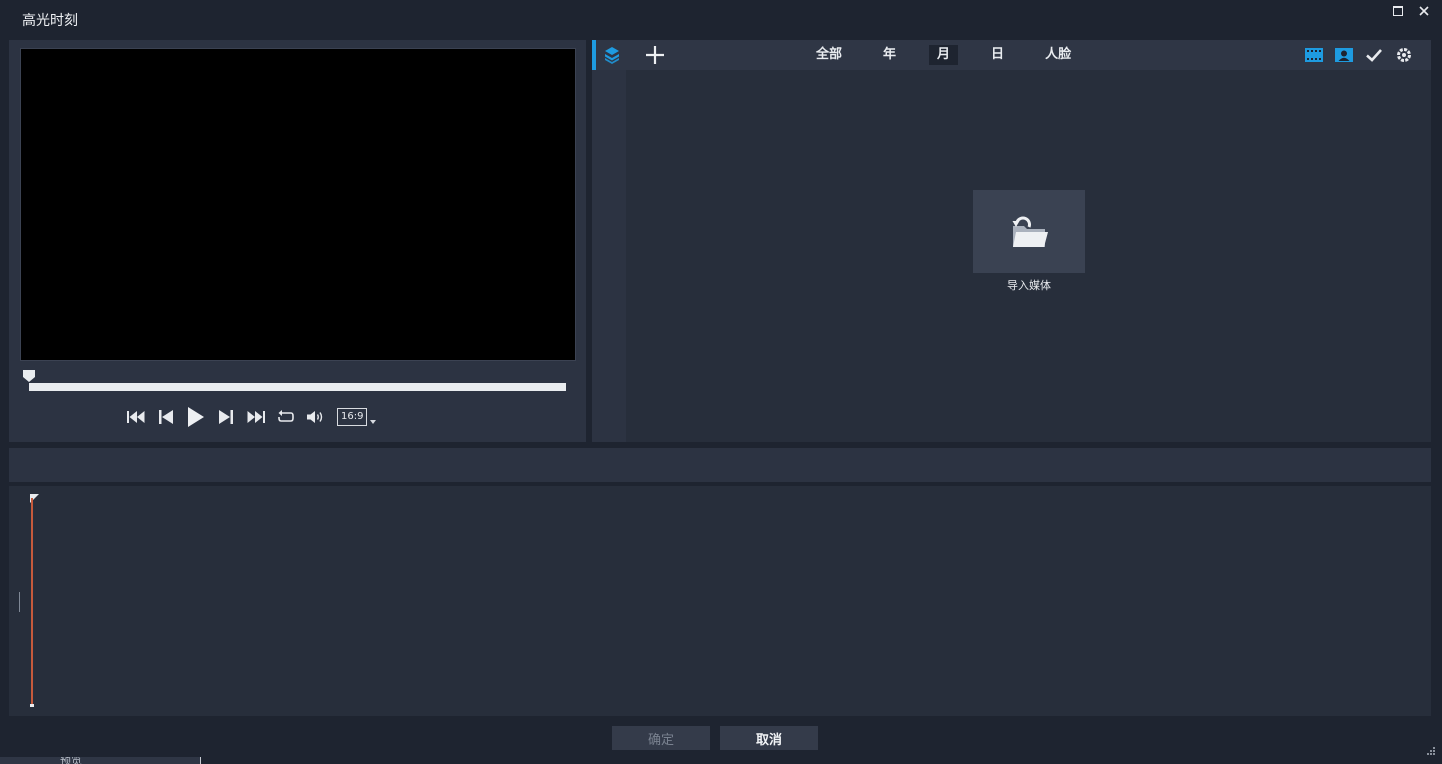 The width and height of the screenshot is (1442, 764). I want to click on filter-tab-year: 年, so click(889, 55).